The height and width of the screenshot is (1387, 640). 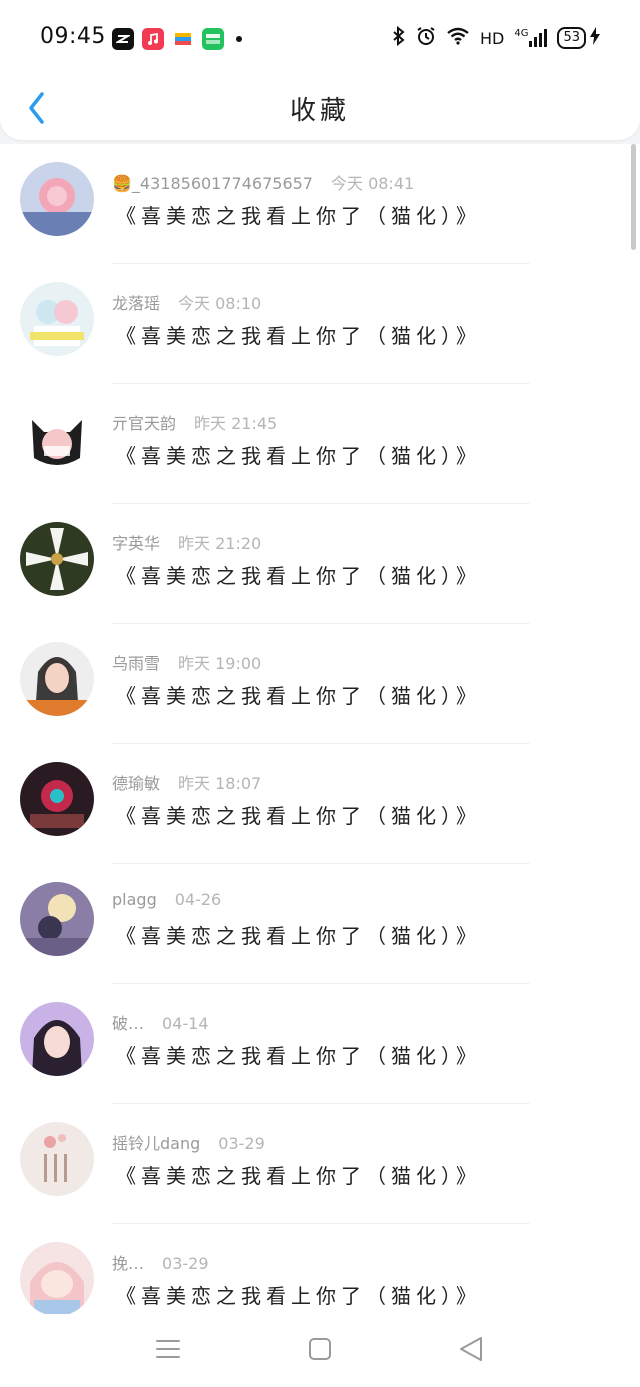 What do you see at coordinates (320, 1269) in the screenshot?
I see `list-item: 挽… 03-29 《喜美恋之我看上你了（猫化）》` at bounding box center [320, 1269].